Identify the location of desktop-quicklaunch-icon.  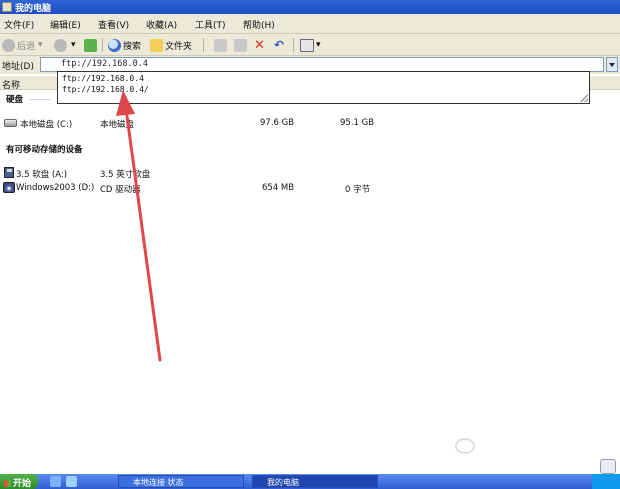
(71, 481).